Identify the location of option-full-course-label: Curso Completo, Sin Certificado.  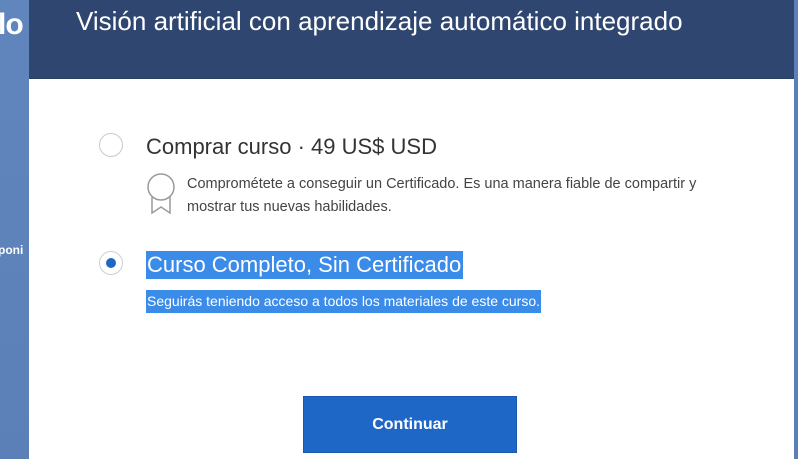
(305, 265).